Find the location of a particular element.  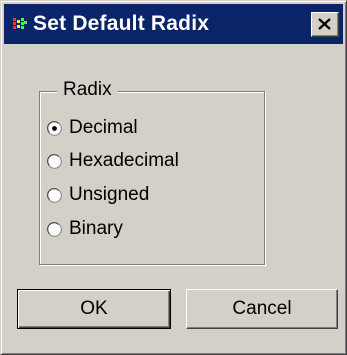

radio-hexadecimal: Hexadecimal is located at coordinates (113, 161).